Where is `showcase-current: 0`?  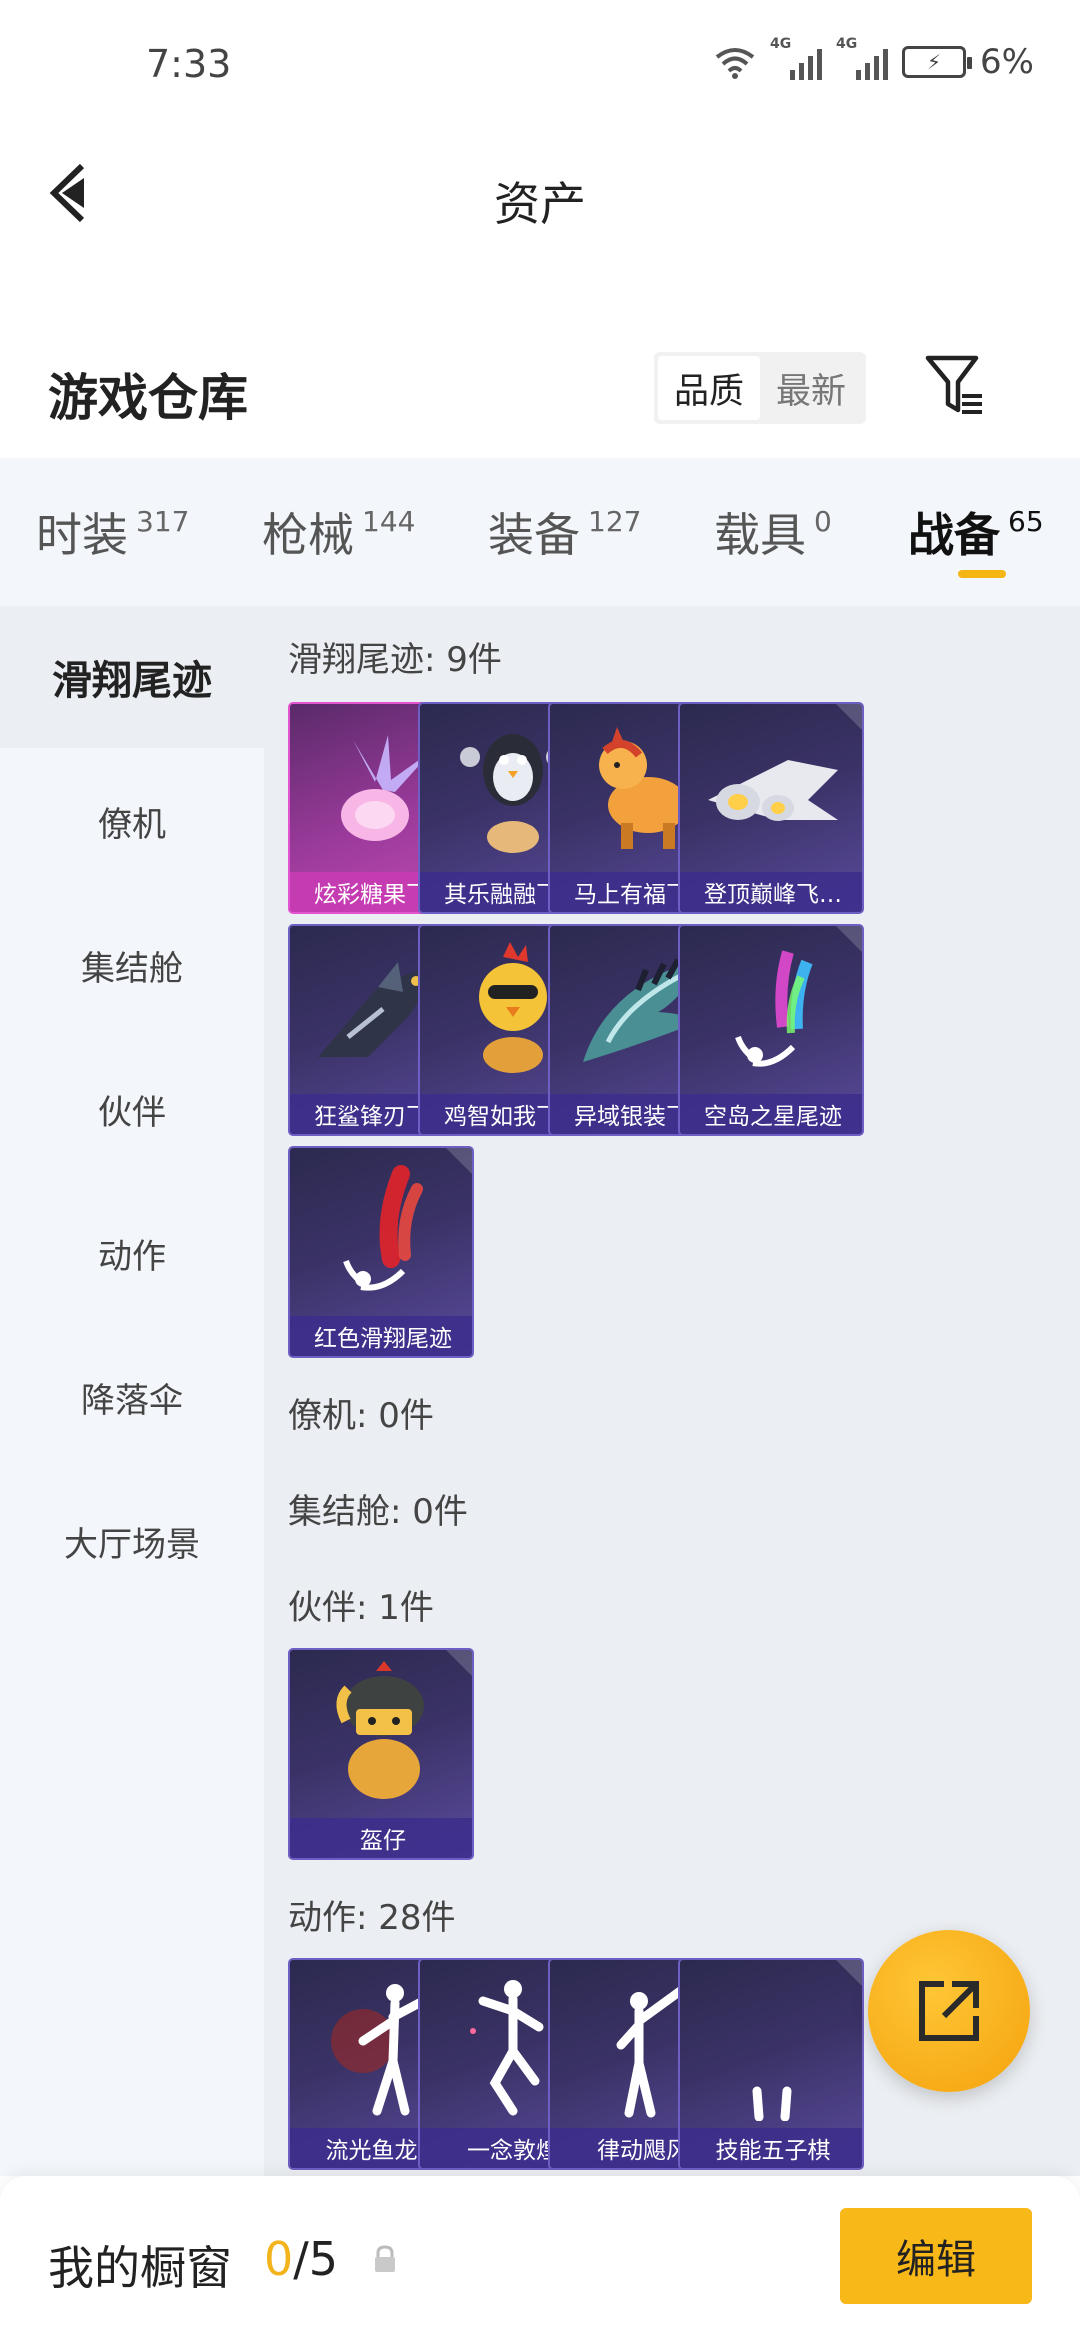
showcase-current: 0 is located at coordinates (279, 2259).